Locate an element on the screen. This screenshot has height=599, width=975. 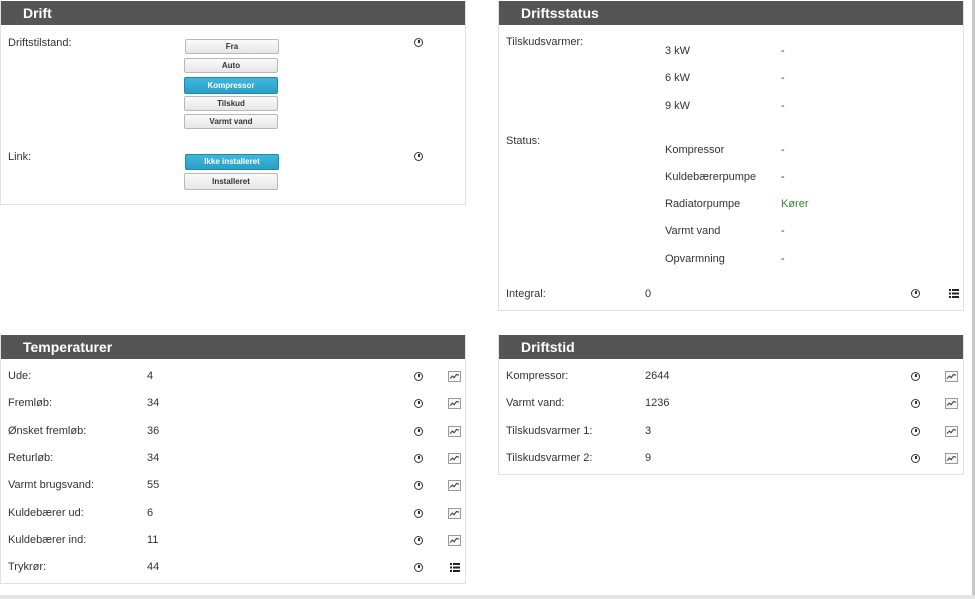
tilskudsvarmer-9kw-value: - is located at coordinates (783, 106).